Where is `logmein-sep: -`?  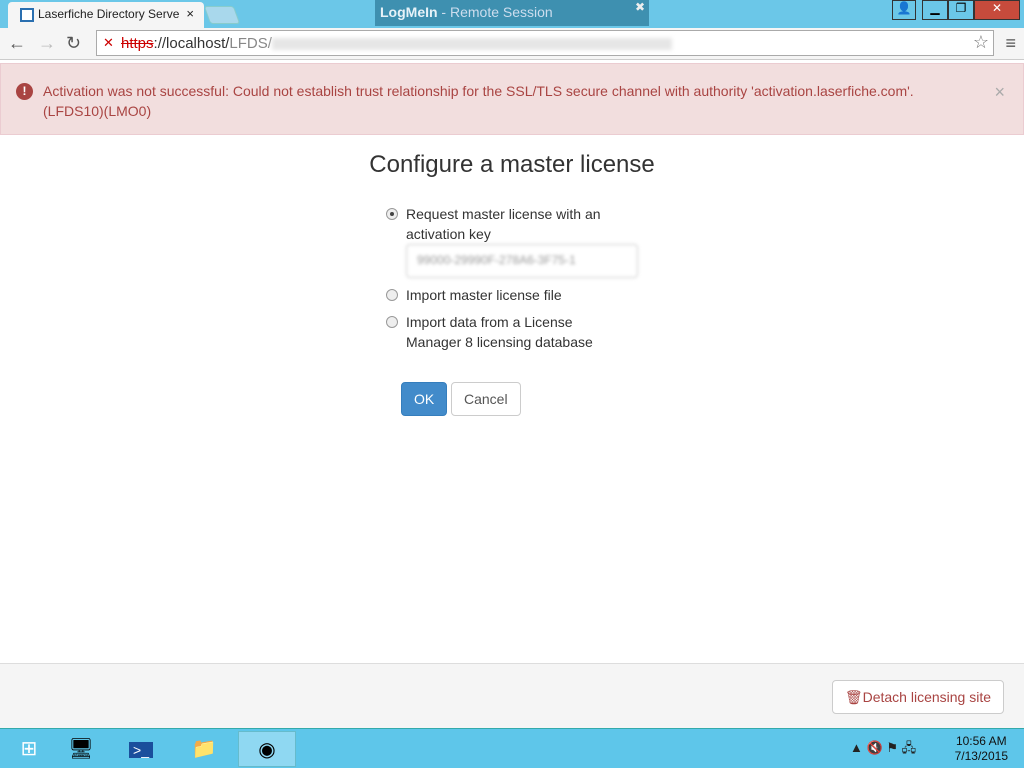 logmein-sep: - is located at coordinates (443, 12).